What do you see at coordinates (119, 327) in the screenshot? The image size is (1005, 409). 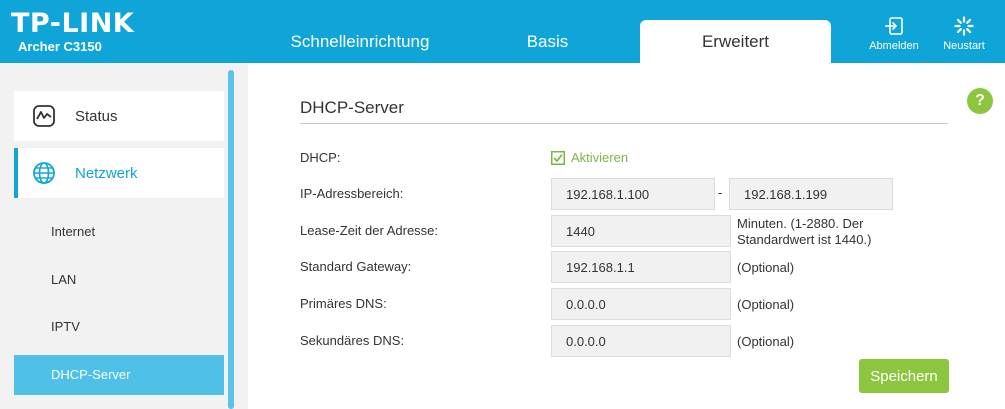 I see `sidebar-item-iptv: IPTV` at bounding box center [119, 327].